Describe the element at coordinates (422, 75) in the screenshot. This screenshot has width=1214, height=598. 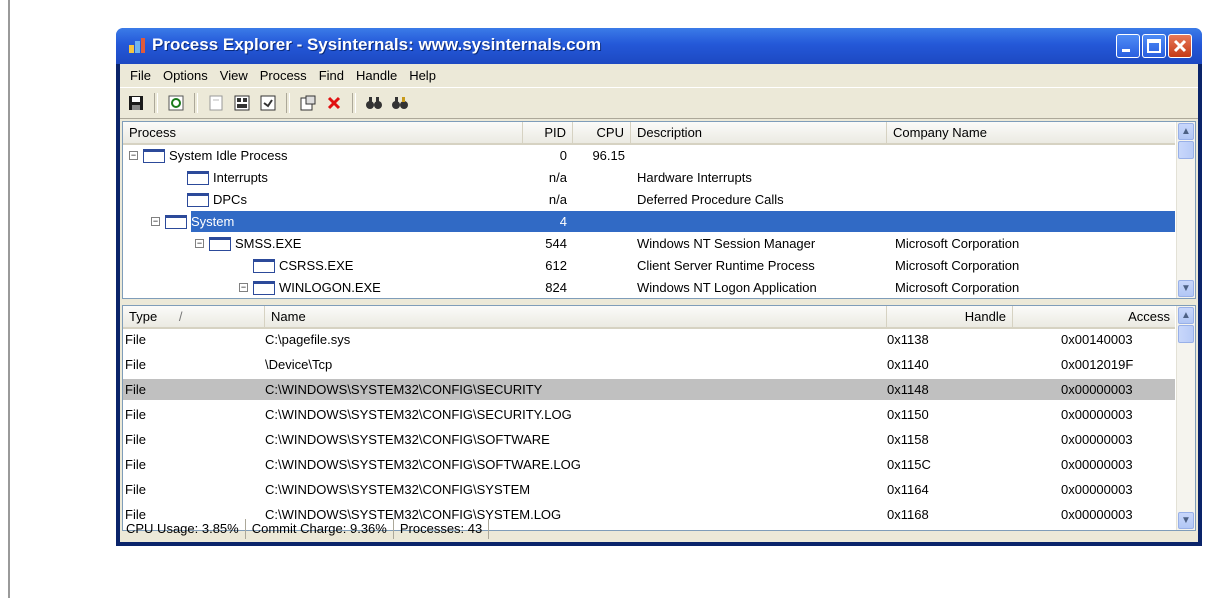
I see `menu-help: Help` at that location.